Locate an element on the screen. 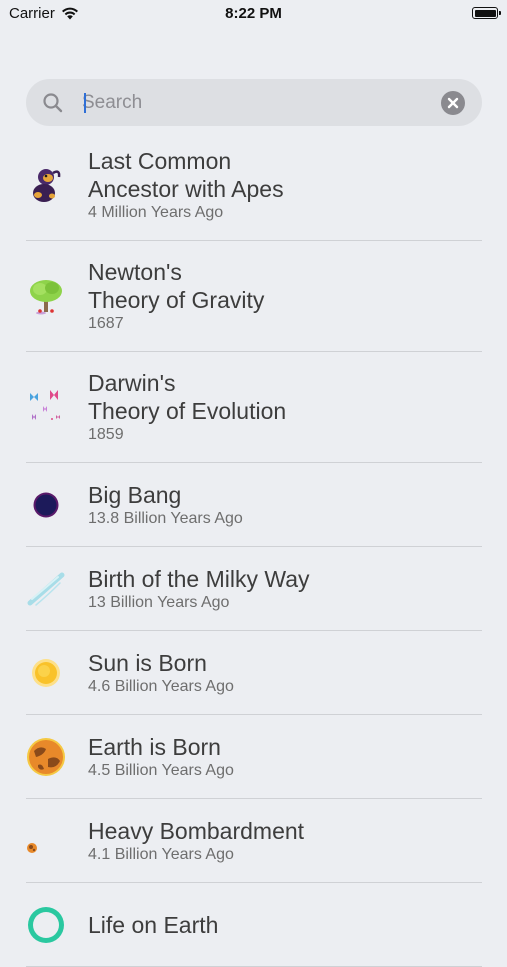 This screenshot has height=967, width=507. search-icon is located at coordinates (53, 103).